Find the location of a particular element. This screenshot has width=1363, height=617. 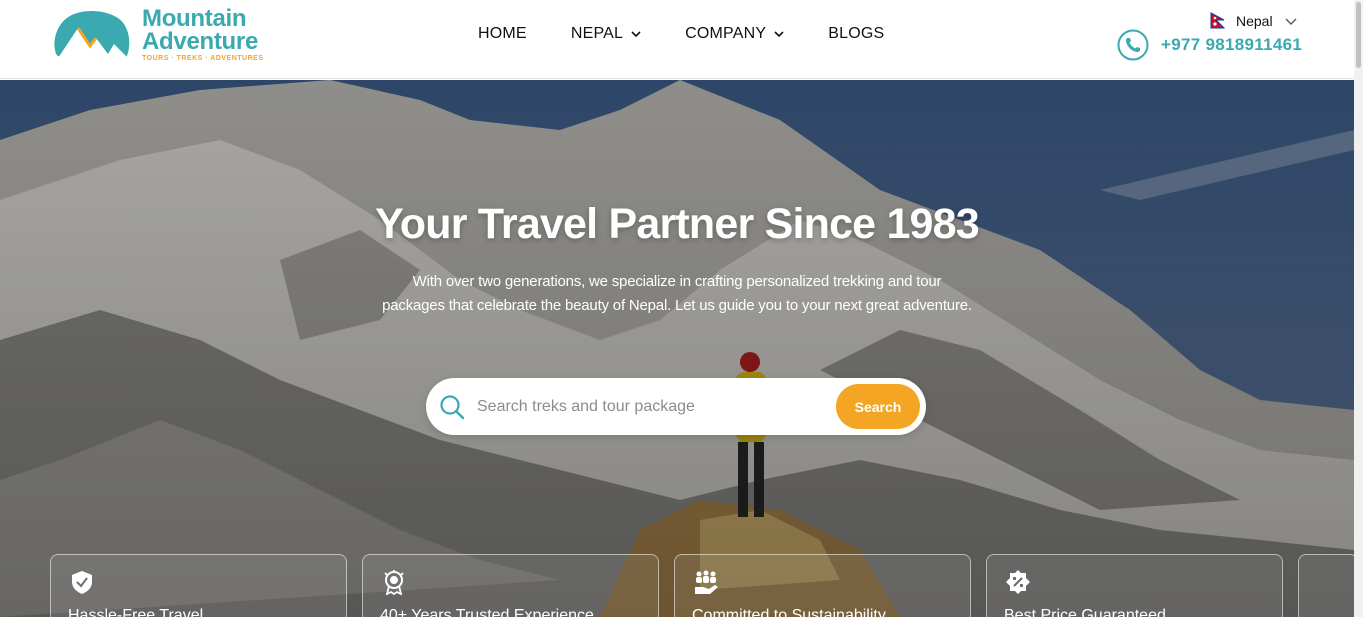

nepal-flag-icon is located at coordinates (1218, 20).